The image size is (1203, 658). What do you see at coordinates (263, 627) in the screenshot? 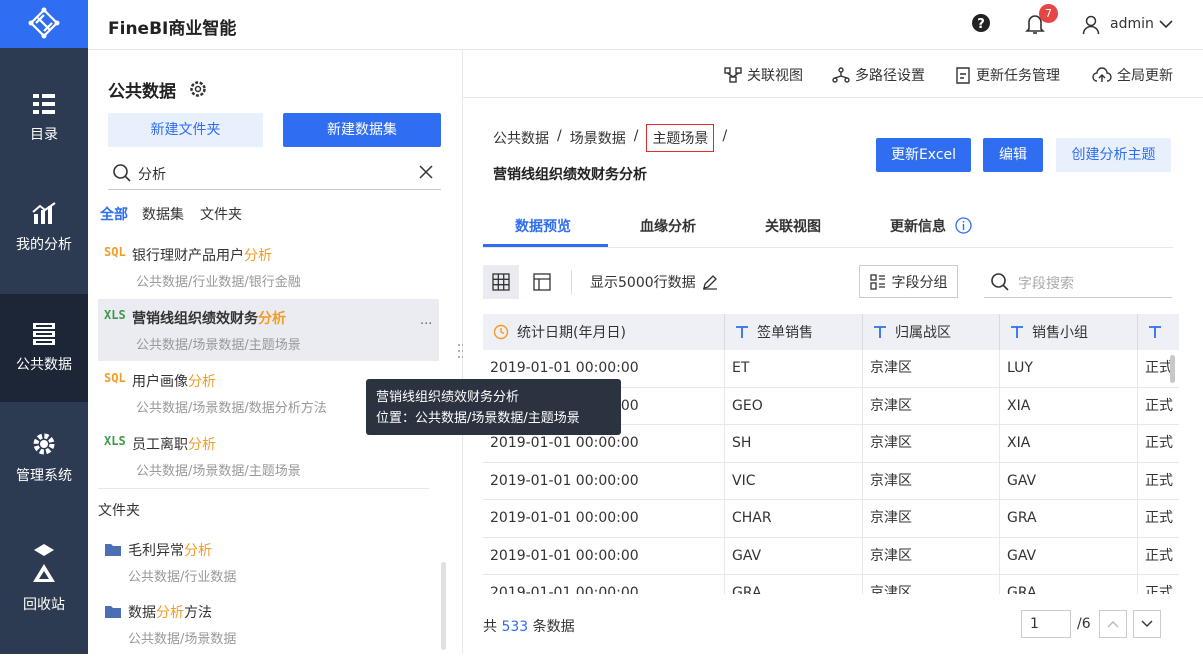
I see `folder-item: 数据分析方法 公共数据/场景数据` at bounding box center [263, 627].